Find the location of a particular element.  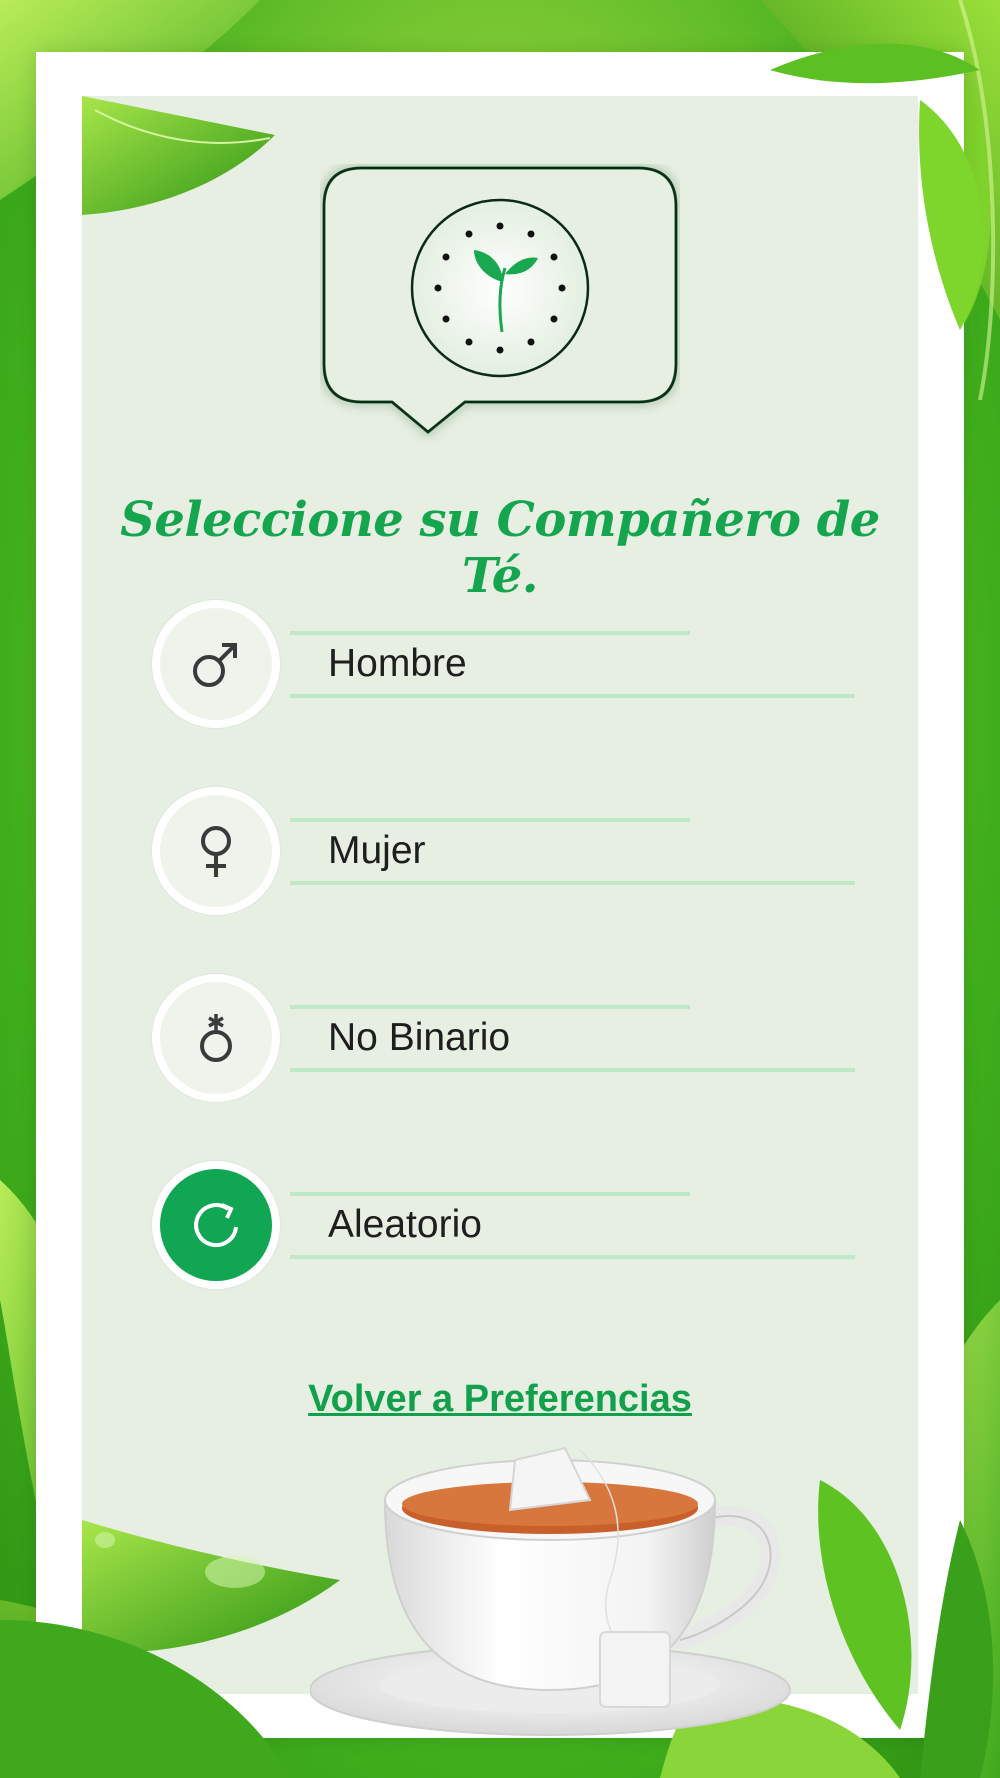

tea-cup-image is located at coordinates (550, 1591).